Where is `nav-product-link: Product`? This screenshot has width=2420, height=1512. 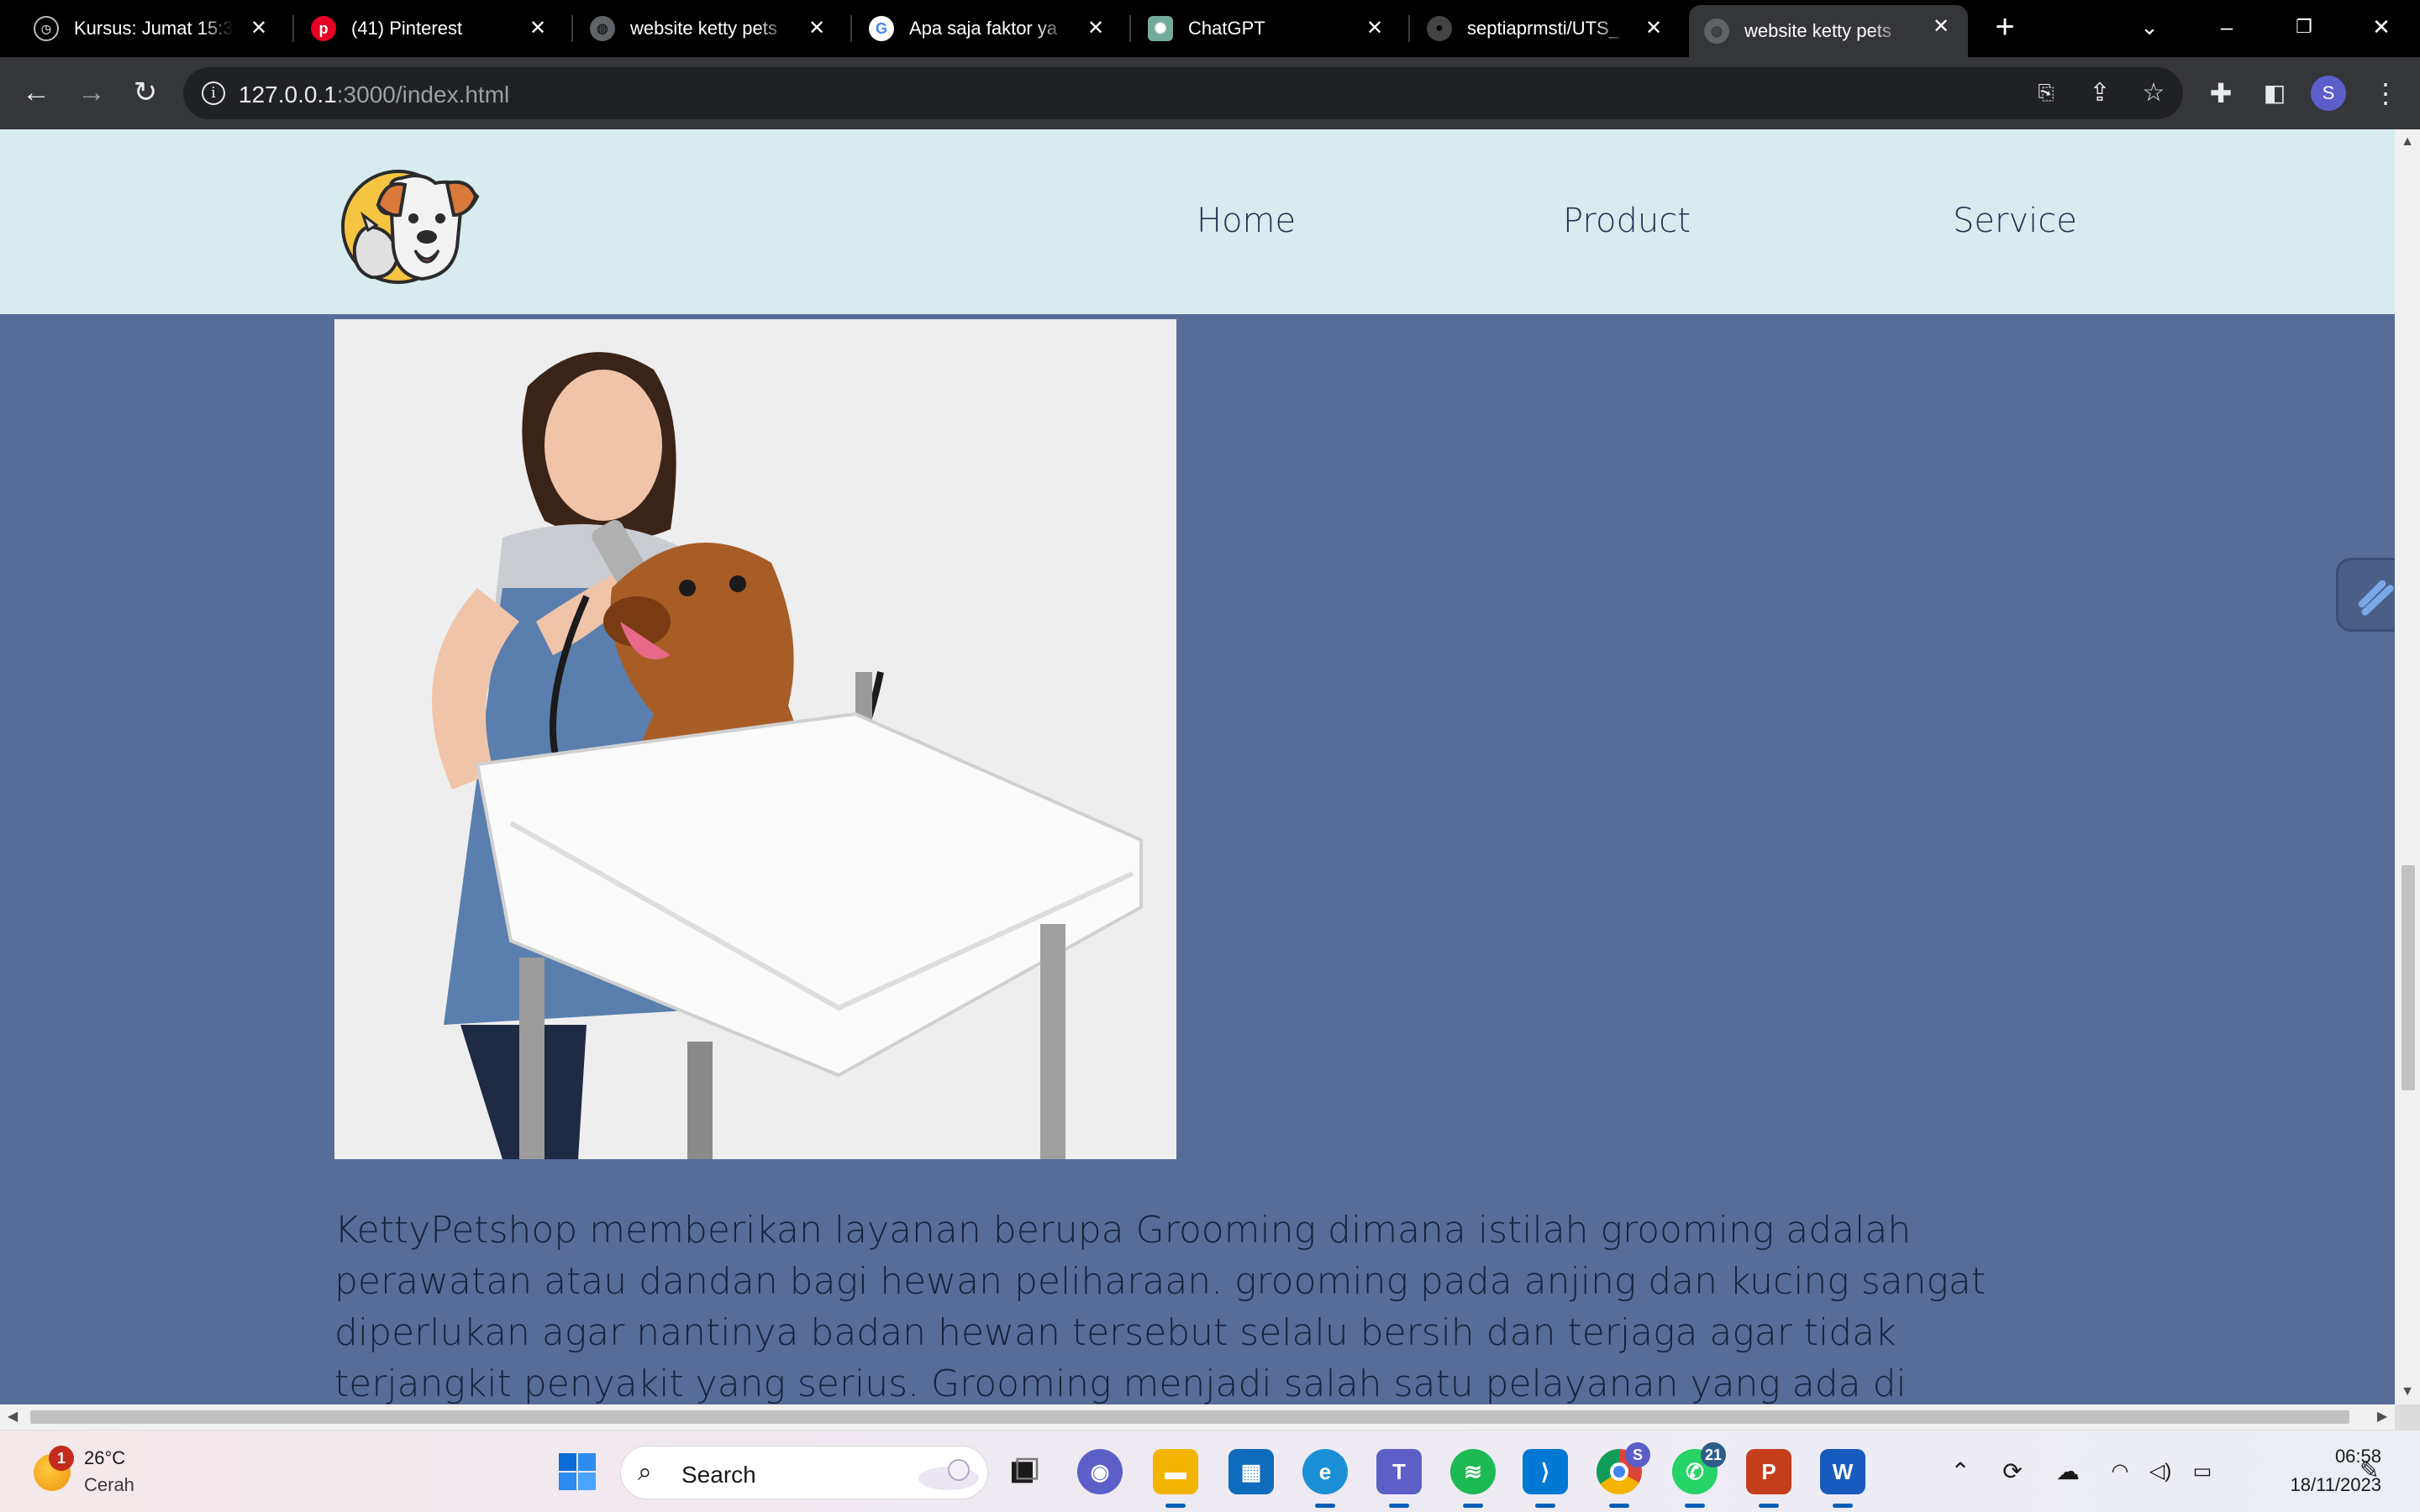 nav-product-link: Product is located at coordinates (1627, 221).